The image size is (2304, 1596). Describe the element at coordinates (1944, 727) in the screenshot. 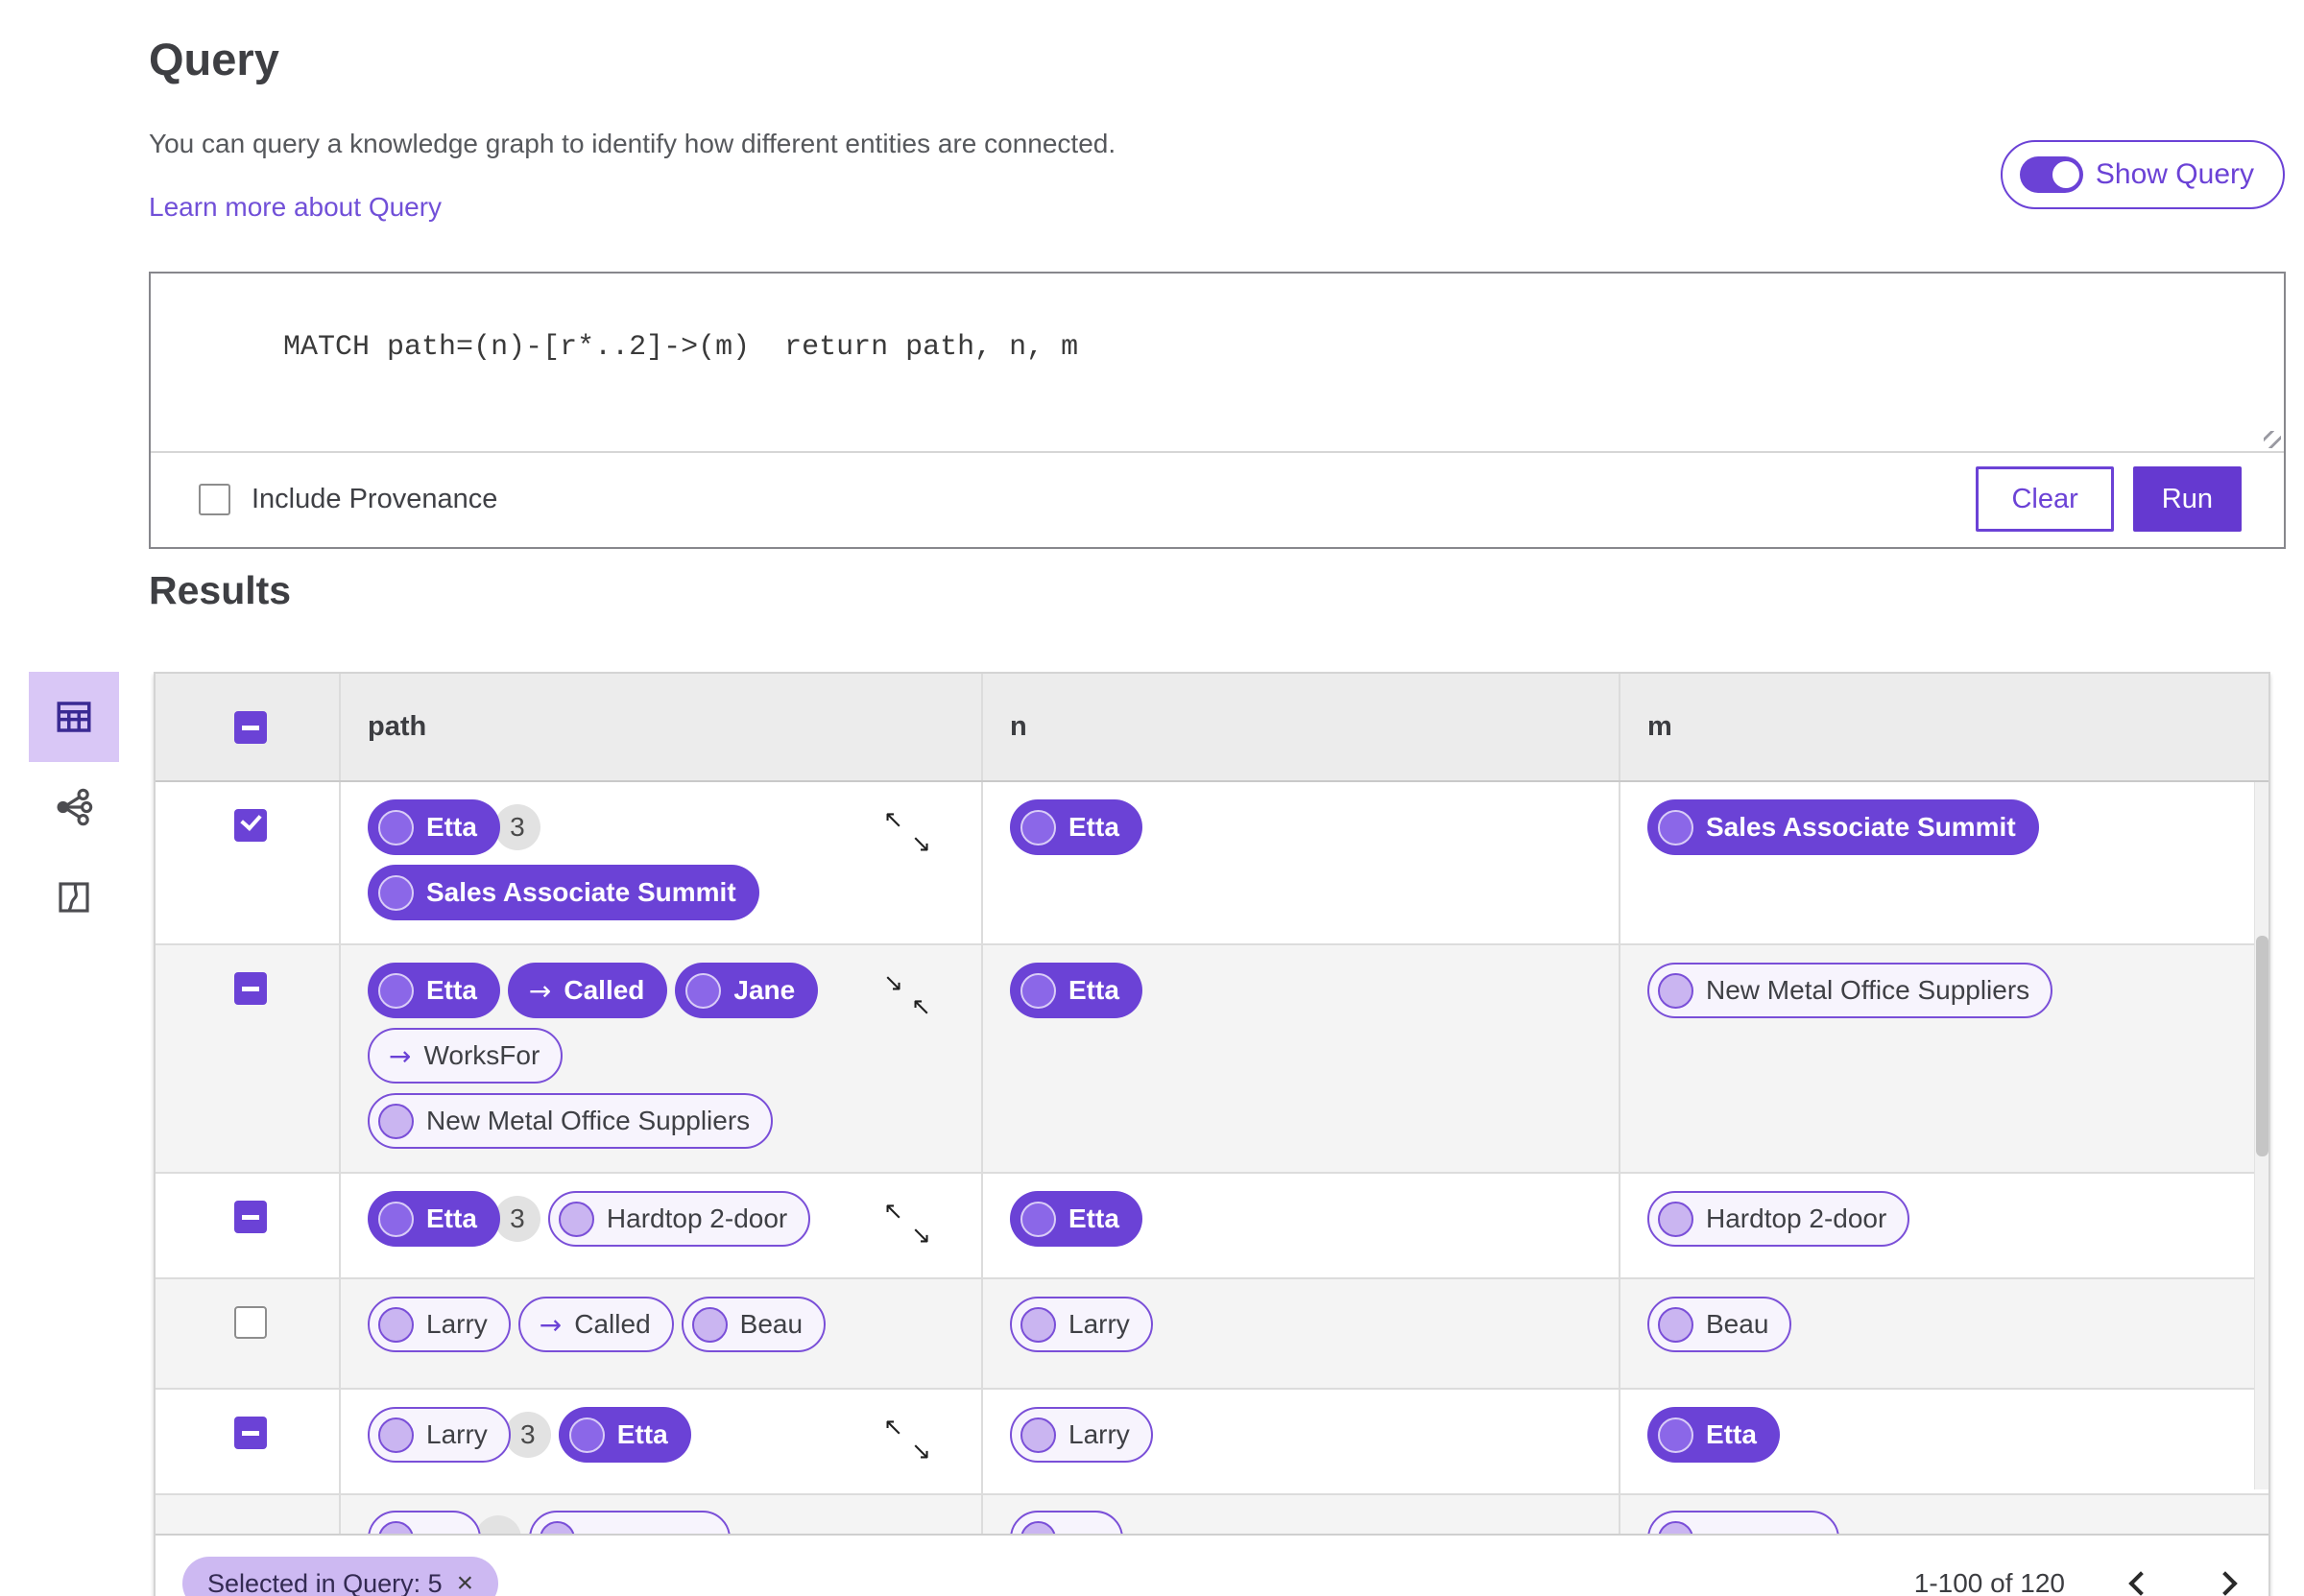

I see `column-header-m: m` at that location.